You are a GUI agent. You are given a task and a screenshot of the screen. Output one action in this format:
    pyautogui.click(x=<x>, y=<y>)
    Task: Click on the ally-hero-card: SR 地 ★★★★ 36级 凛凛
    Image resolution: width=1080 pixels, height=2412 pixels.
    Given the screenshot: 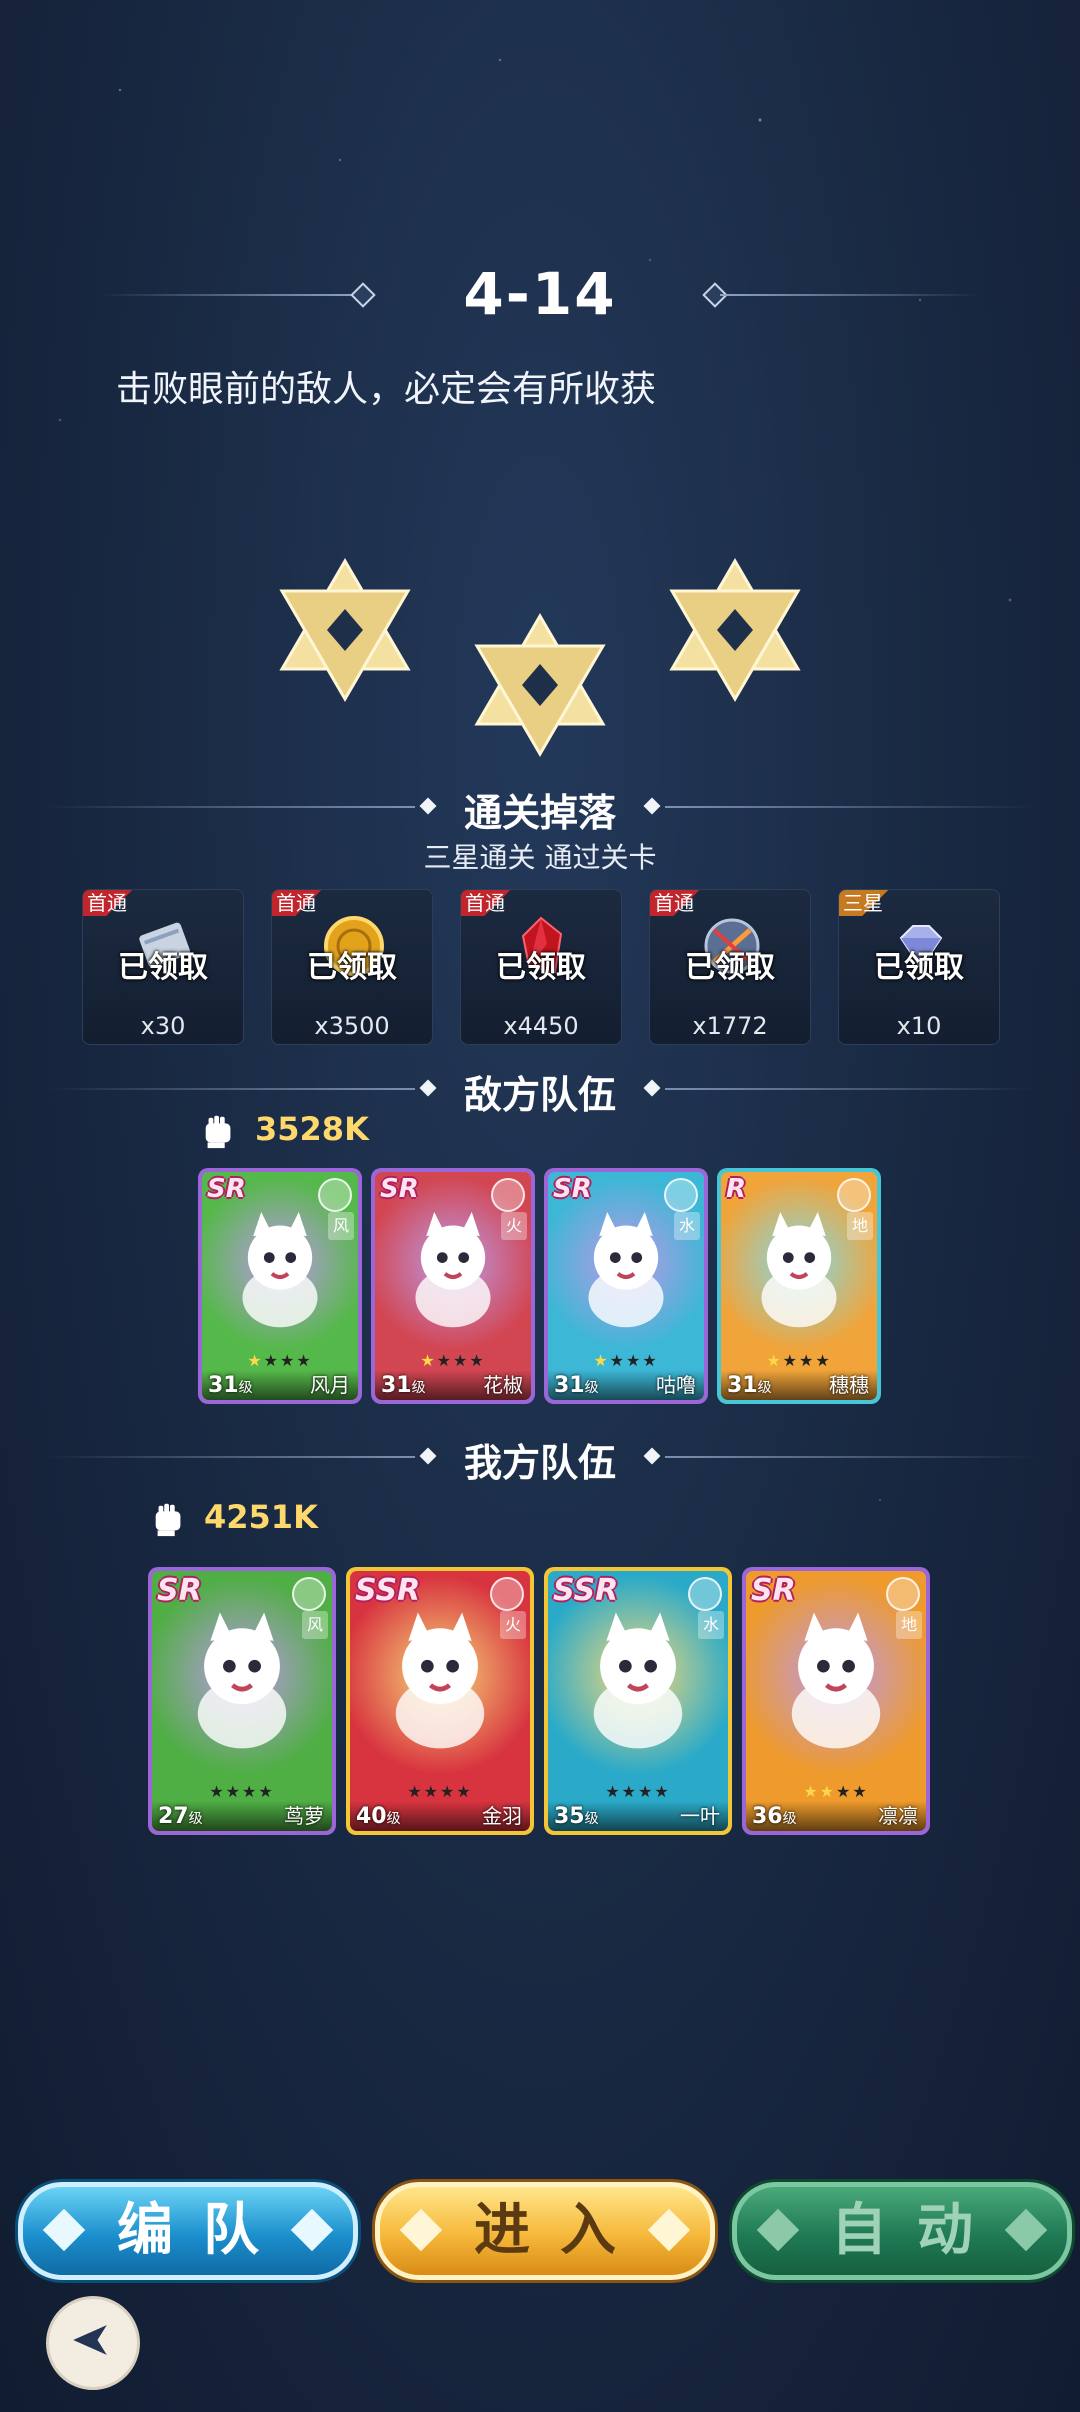 What is the action you would take?
    pyautogui.click(x=836, y=1701)
    